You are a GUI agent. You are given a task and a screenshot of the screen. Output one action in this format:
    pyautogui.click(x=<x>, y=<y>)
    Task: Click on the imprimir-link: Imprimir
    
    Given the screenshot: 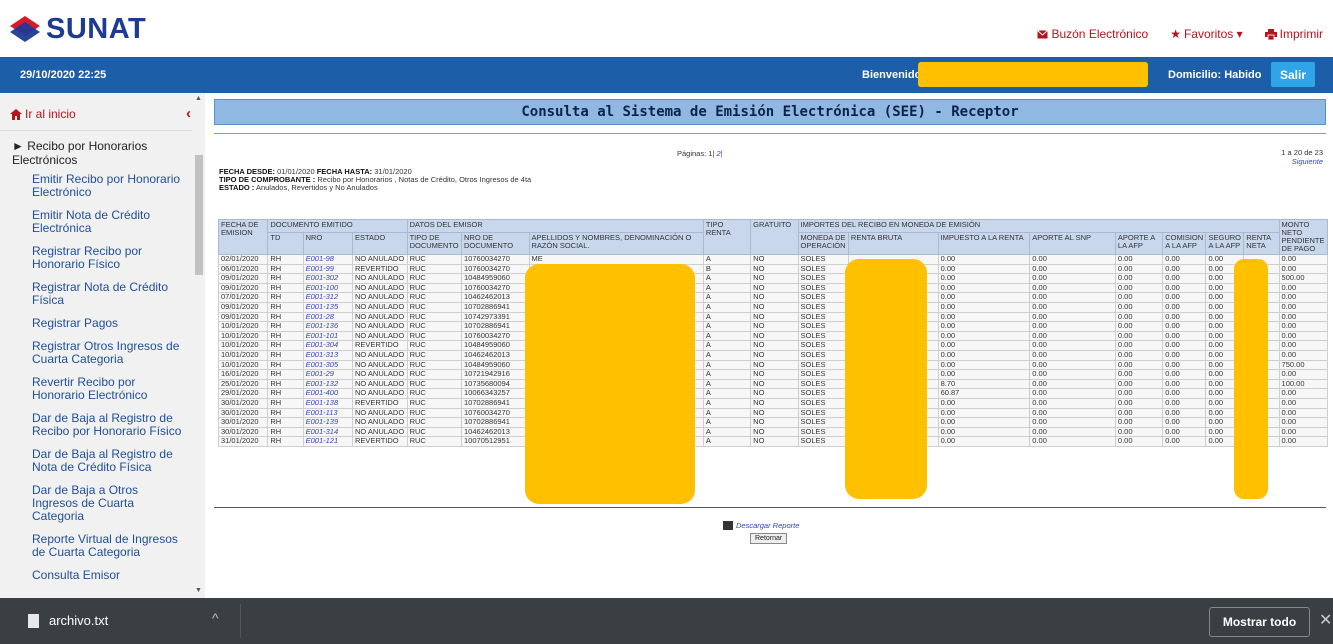 What is the action you would take?
    pyautogui.click(x=1293, y=34)
    